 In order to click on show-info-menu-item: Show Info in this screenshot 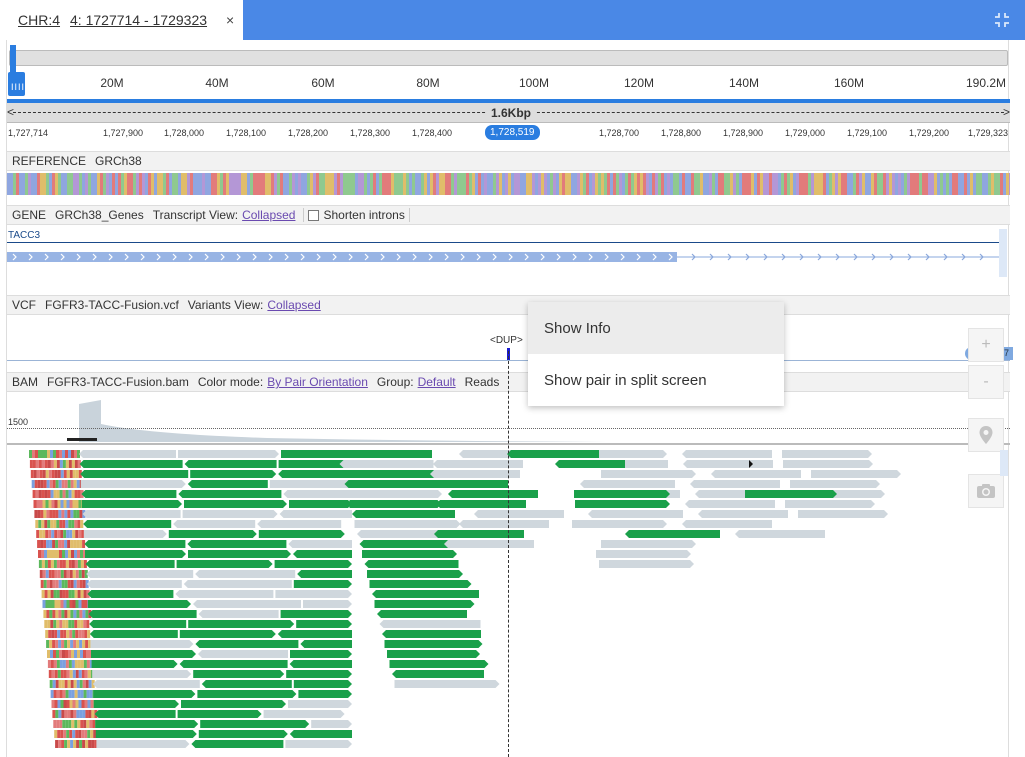, I will do `click(656, 328)`.